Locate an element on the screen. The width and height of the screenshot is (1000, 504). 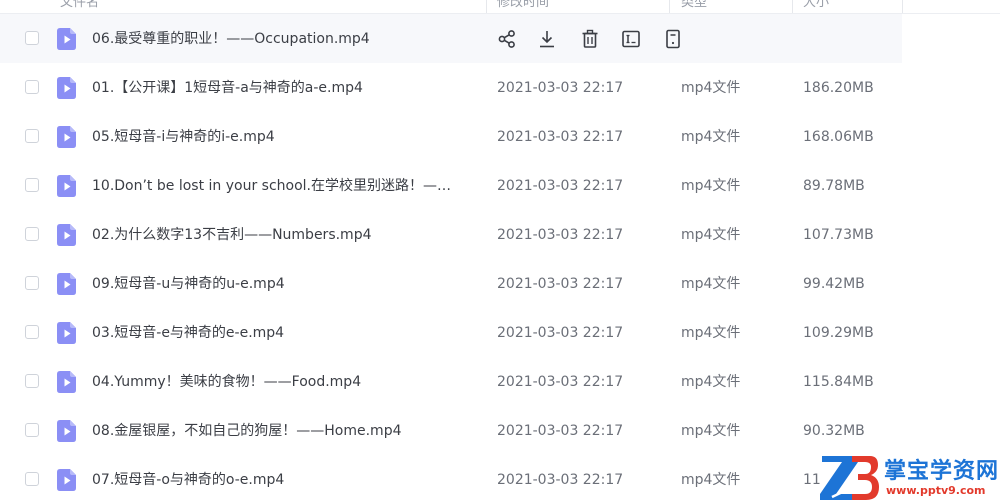
column-header-name: 文件名 is located at coordinates (79, 5).